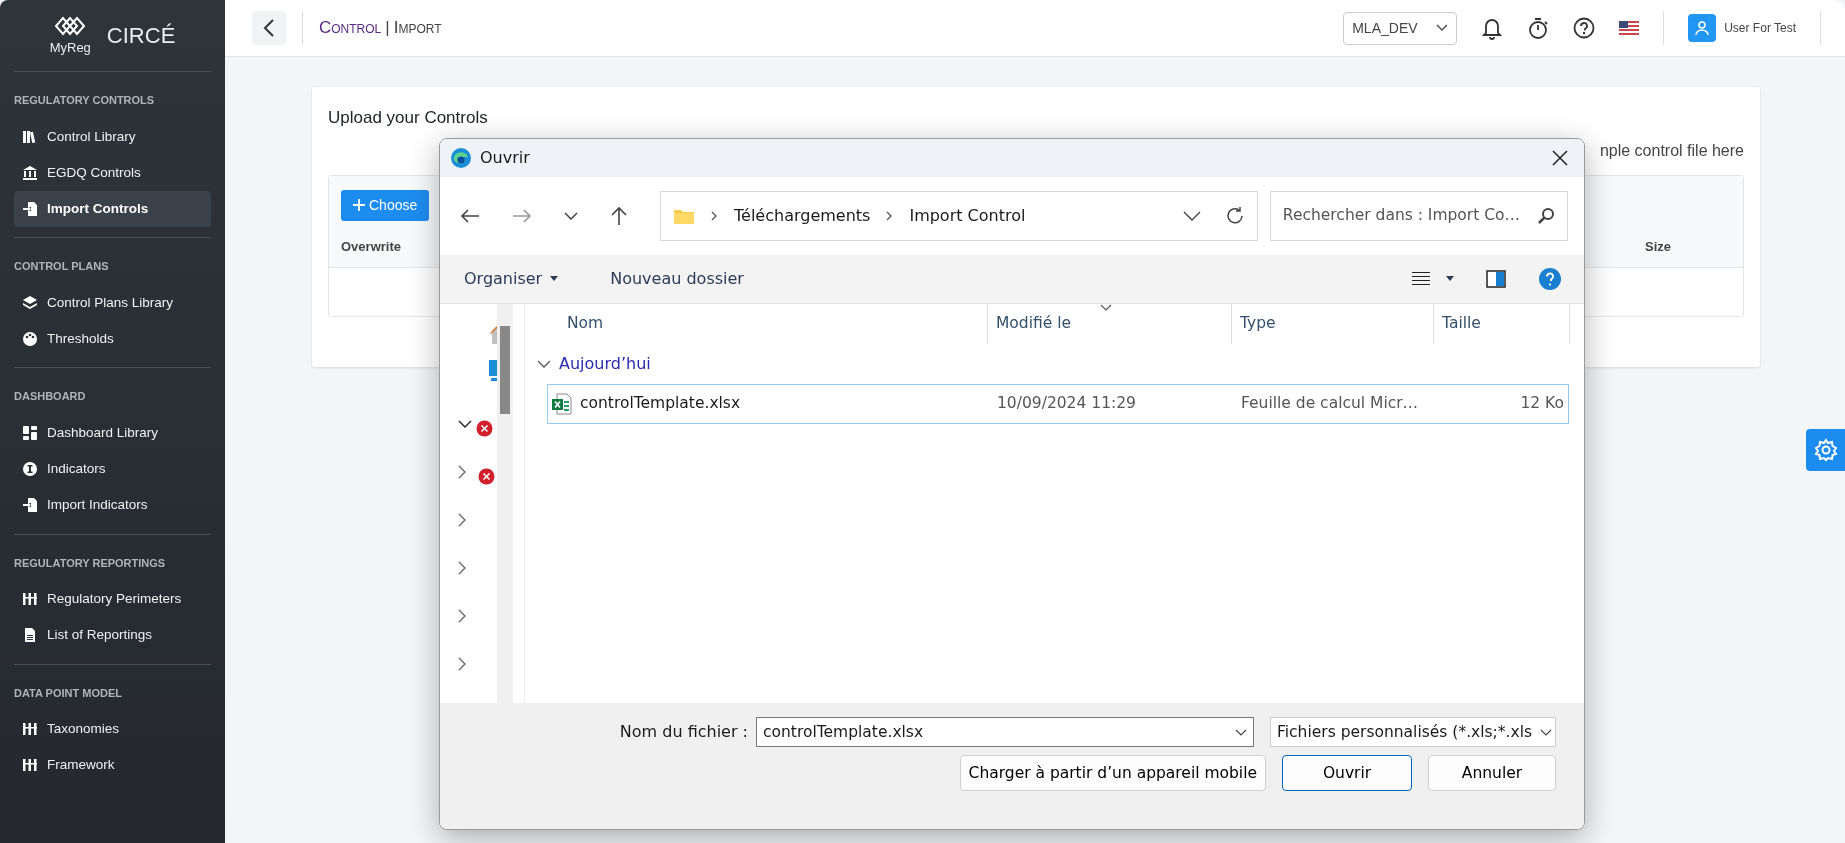  What do you see at coordinates (112, 172) in the screenshot?
I see `sidebar-item: EGDQ Controls` at bounding box center [112, 172].